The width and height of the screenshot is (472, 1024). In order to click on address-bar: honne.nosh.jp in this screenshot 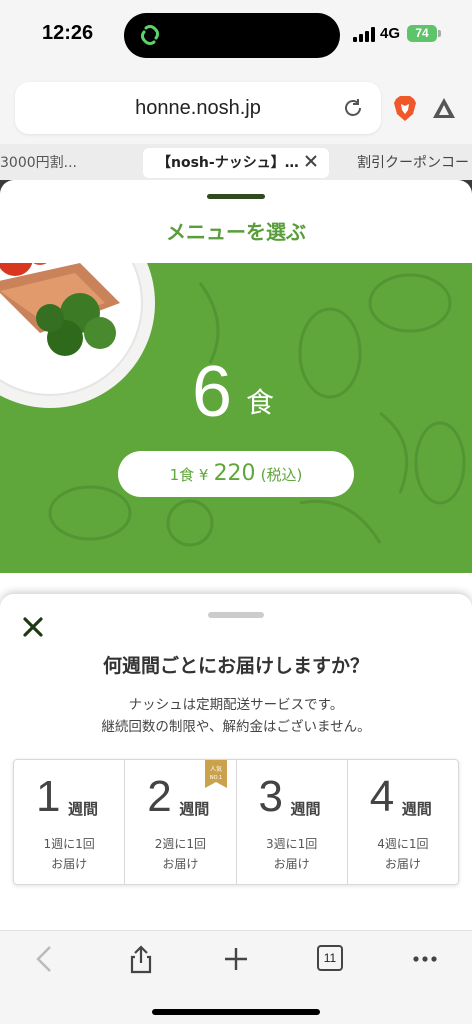, I will do `click(198, 108)`.